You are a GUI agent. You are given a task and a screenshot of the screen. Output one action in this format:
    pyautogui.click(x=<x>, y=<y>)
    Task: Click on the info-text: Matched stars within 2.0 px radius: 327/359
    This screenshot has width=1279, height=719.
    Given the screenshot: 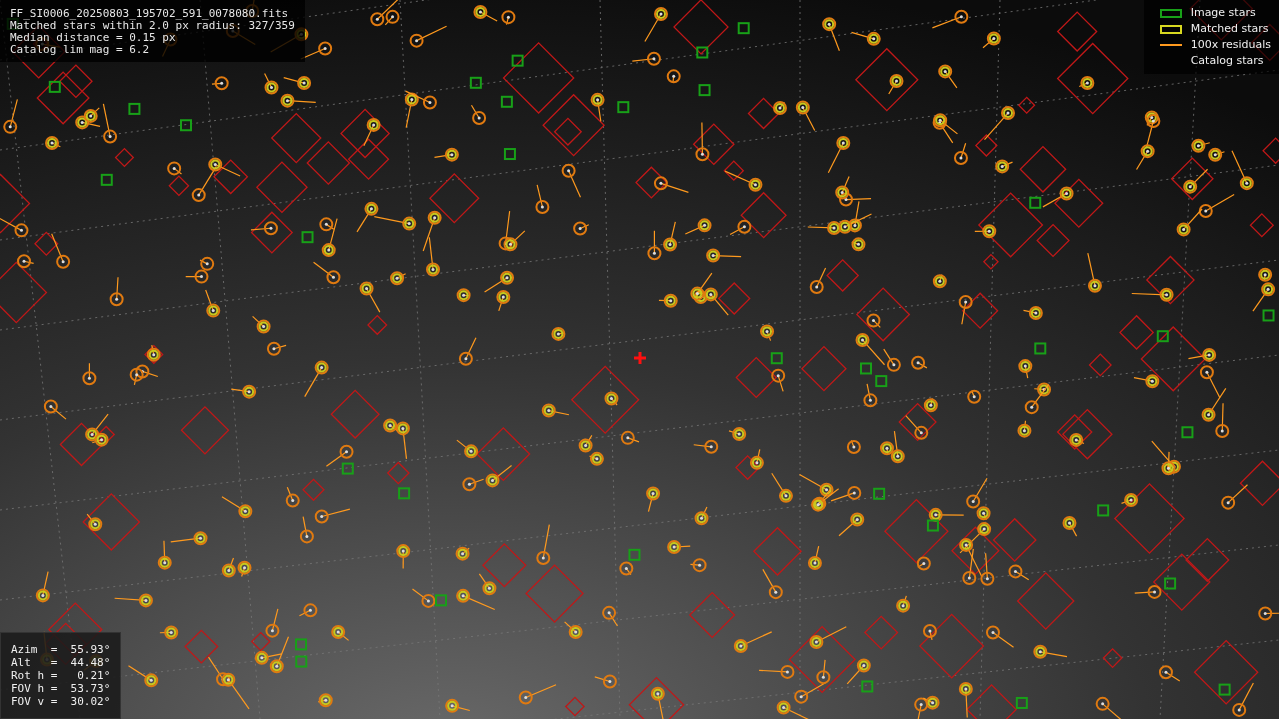 What is the action you would take?
    pyautogui.click(x=152, y=26)
    